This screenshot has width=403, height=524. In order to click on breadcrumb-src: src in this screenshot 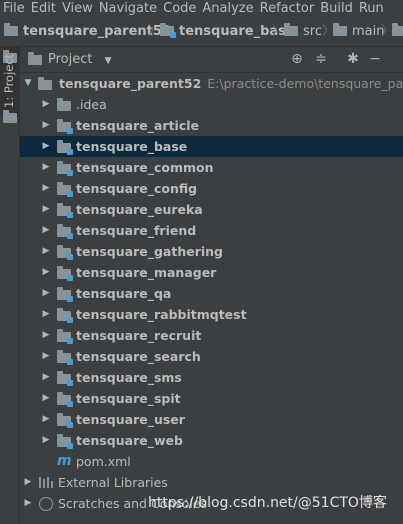, I will do `click(303, 32)`.